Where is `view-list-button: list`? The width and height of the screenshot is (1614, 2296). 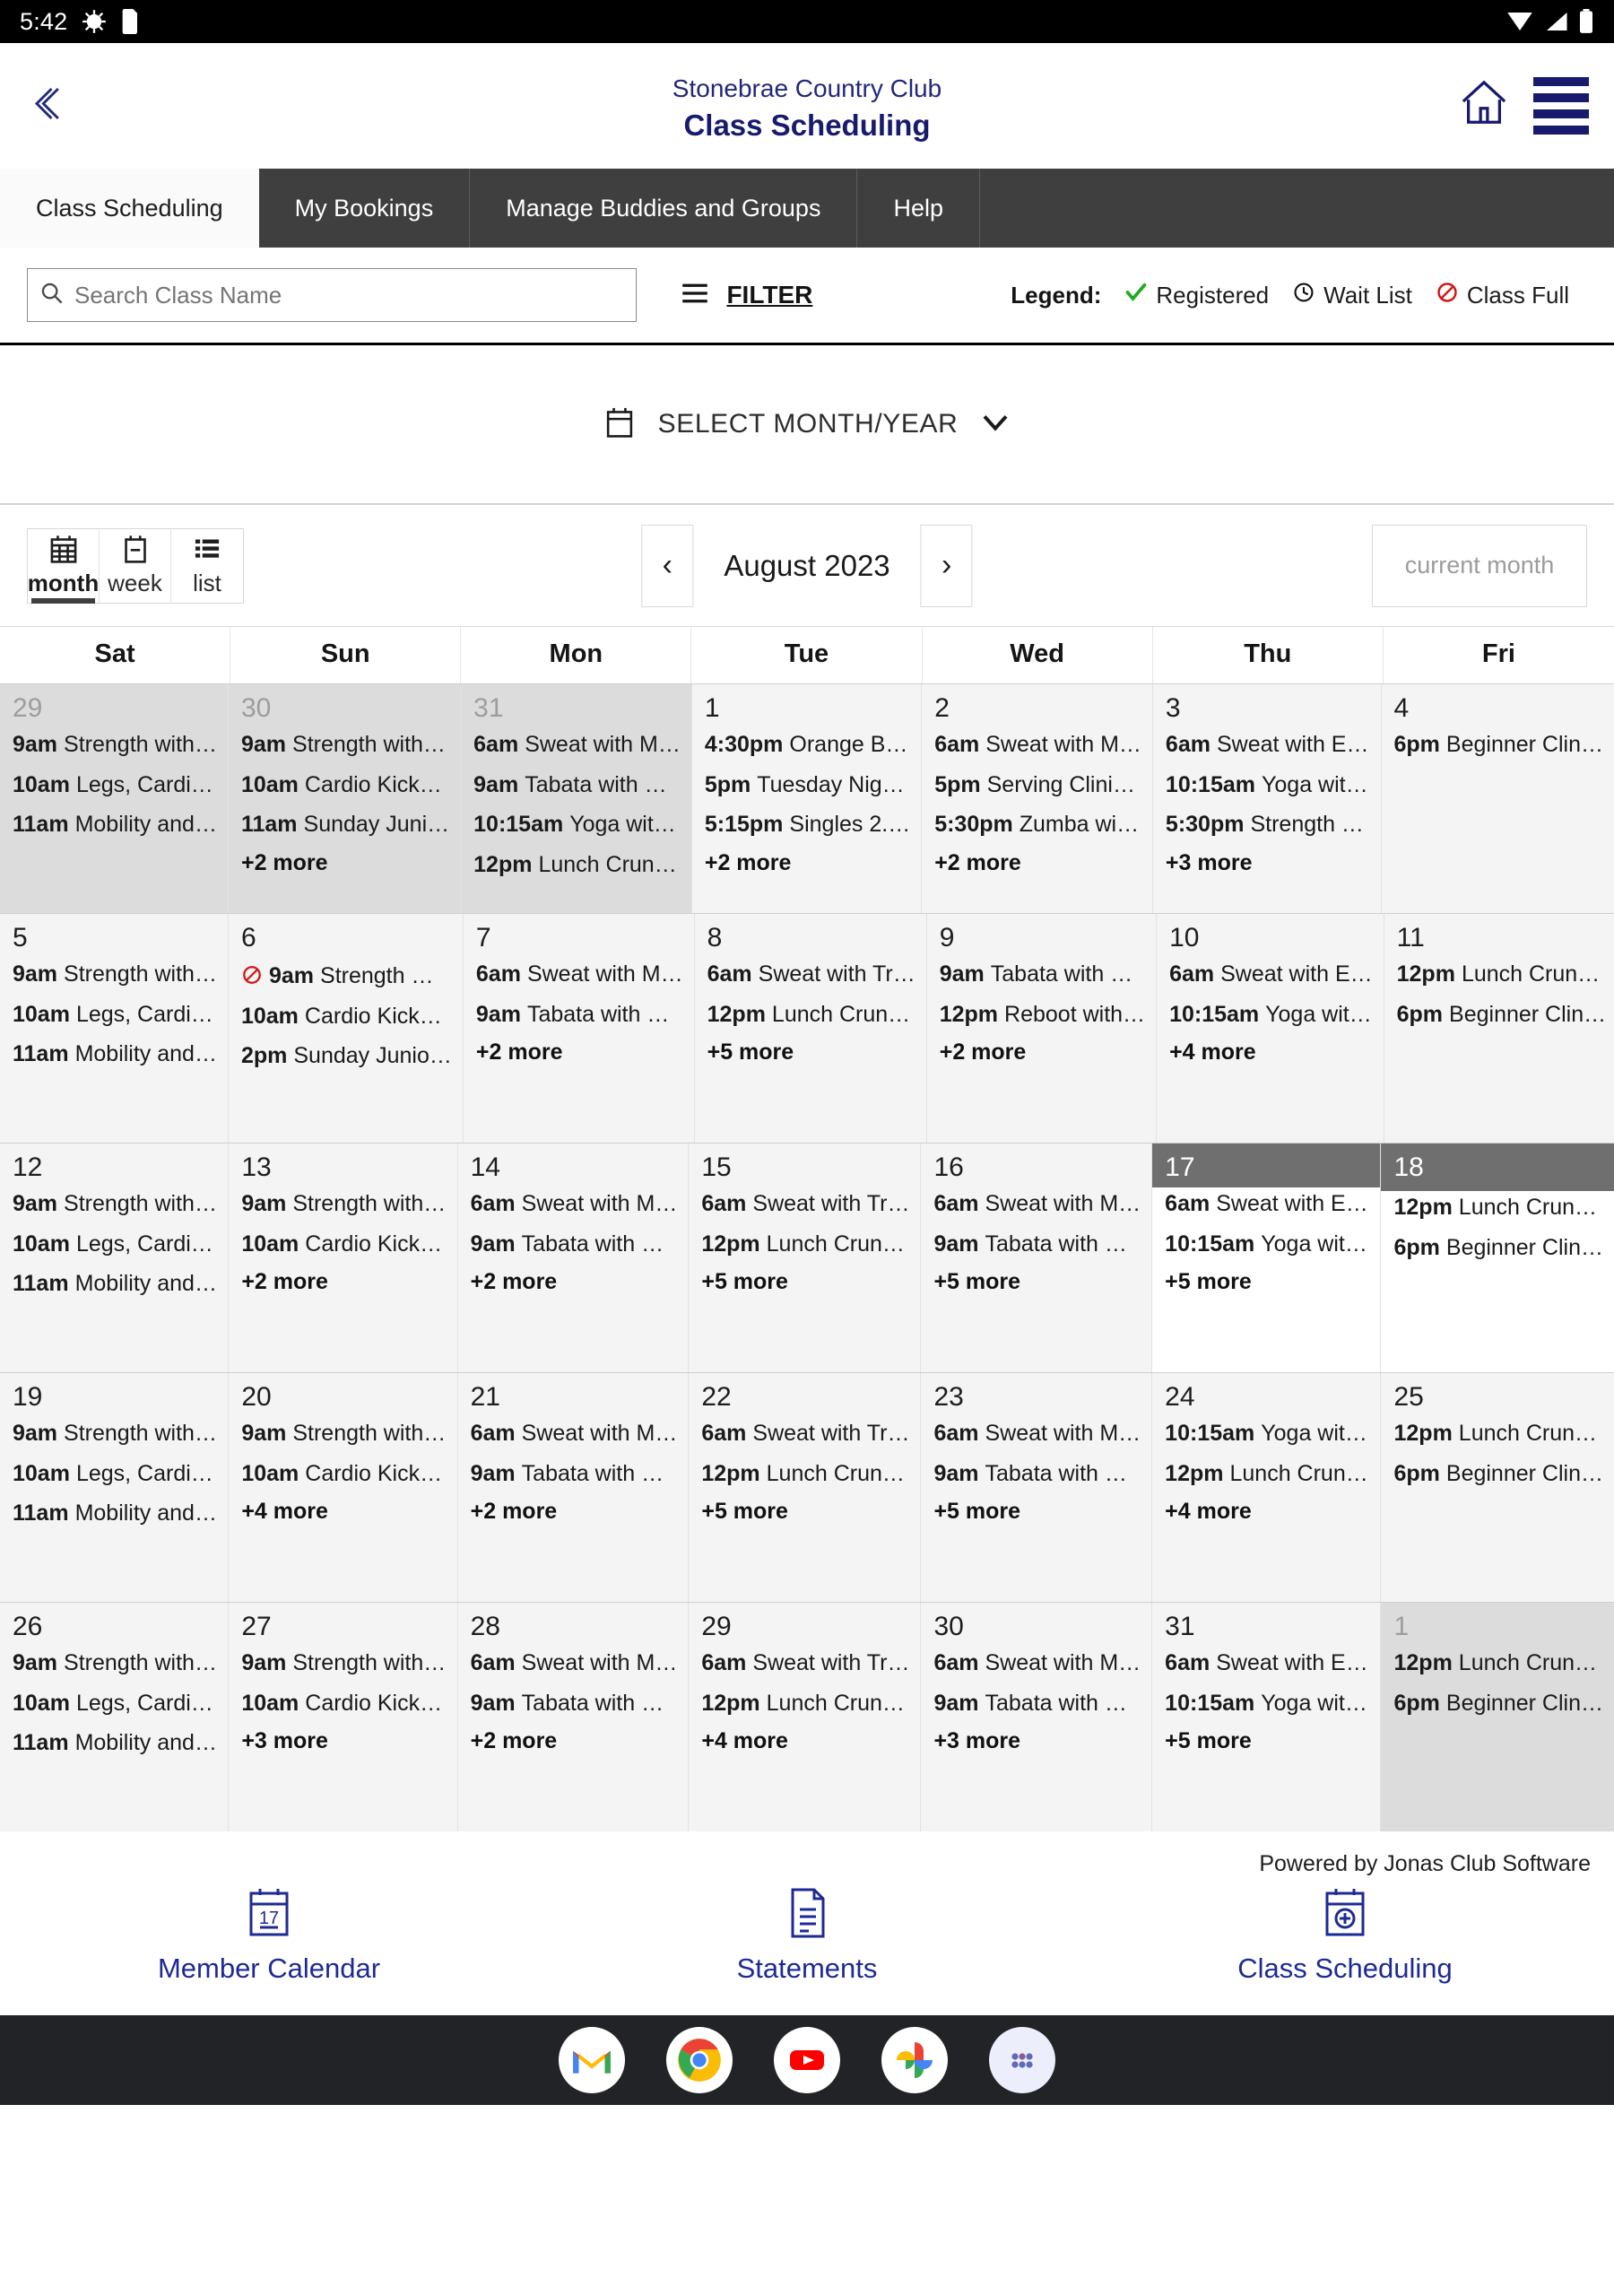 view-list-button: list is located at coordinates (207, 565).